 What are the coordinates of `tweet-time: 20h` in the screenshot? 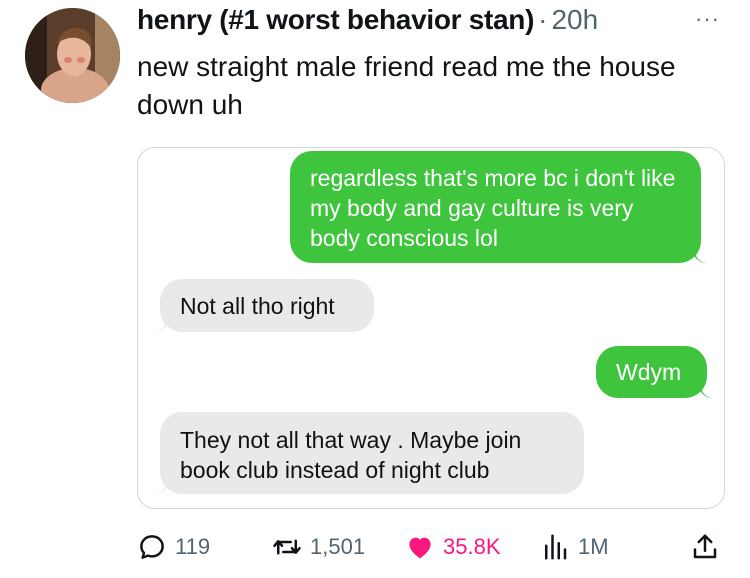 It's located at (574, 19).